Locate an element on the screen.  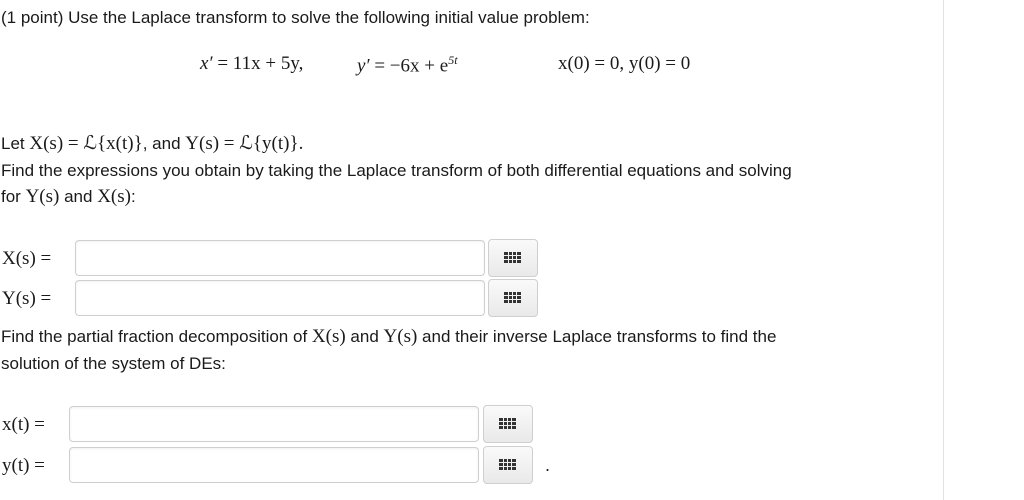
Ys-equation-editor-button is located at coordinates (513, 298).